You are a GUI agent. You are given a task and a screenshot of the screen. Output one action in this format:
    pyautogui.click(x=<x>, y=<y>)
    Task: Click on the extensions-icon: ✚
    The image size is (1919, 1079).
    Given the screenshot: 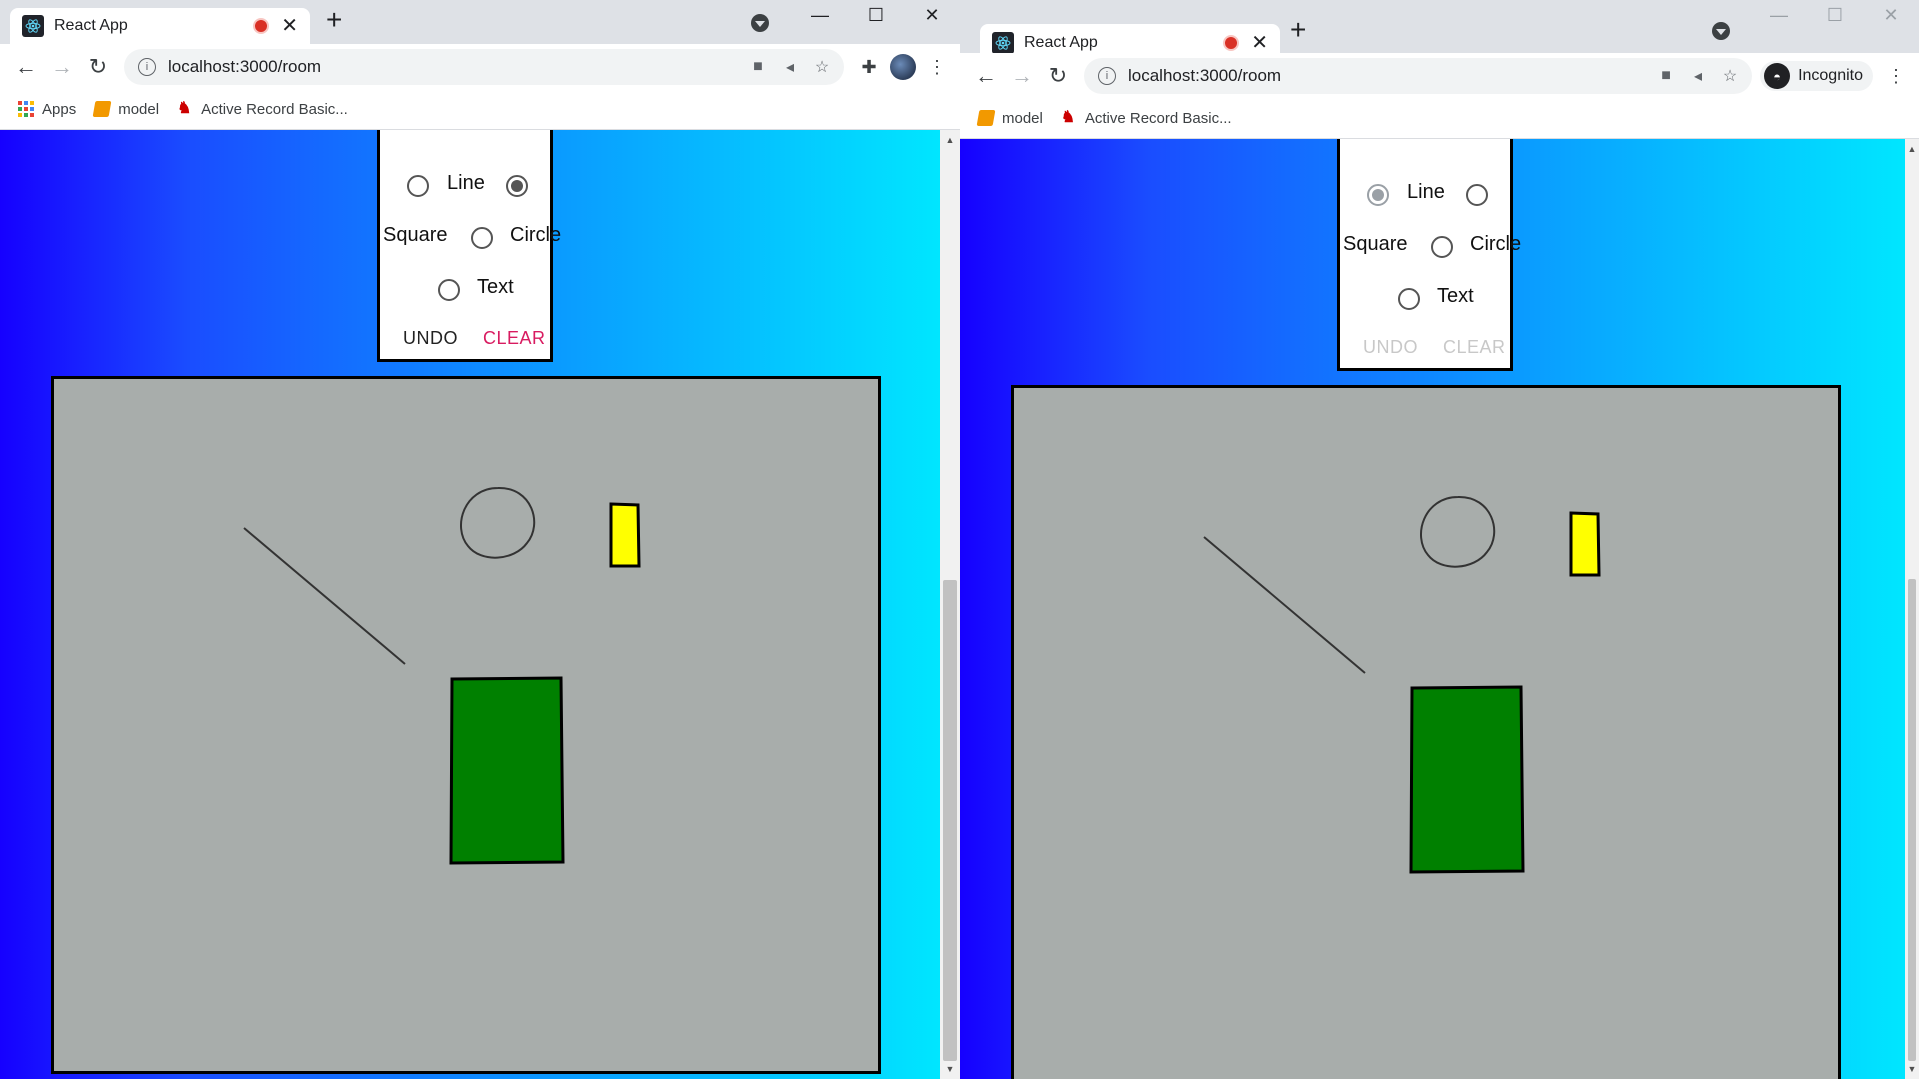 What is the action you would take?
    pyautogui.click(x=869, y=67)
    